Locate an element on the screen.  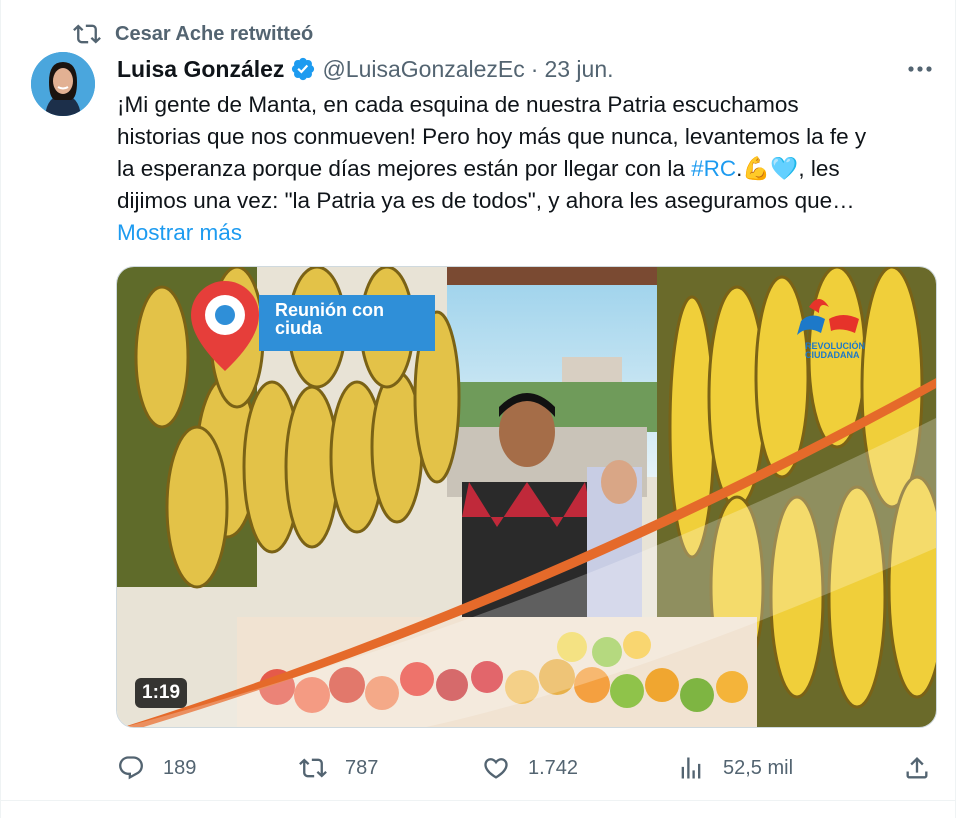
retweet-count: 787 is located at coordinates (362, 767).